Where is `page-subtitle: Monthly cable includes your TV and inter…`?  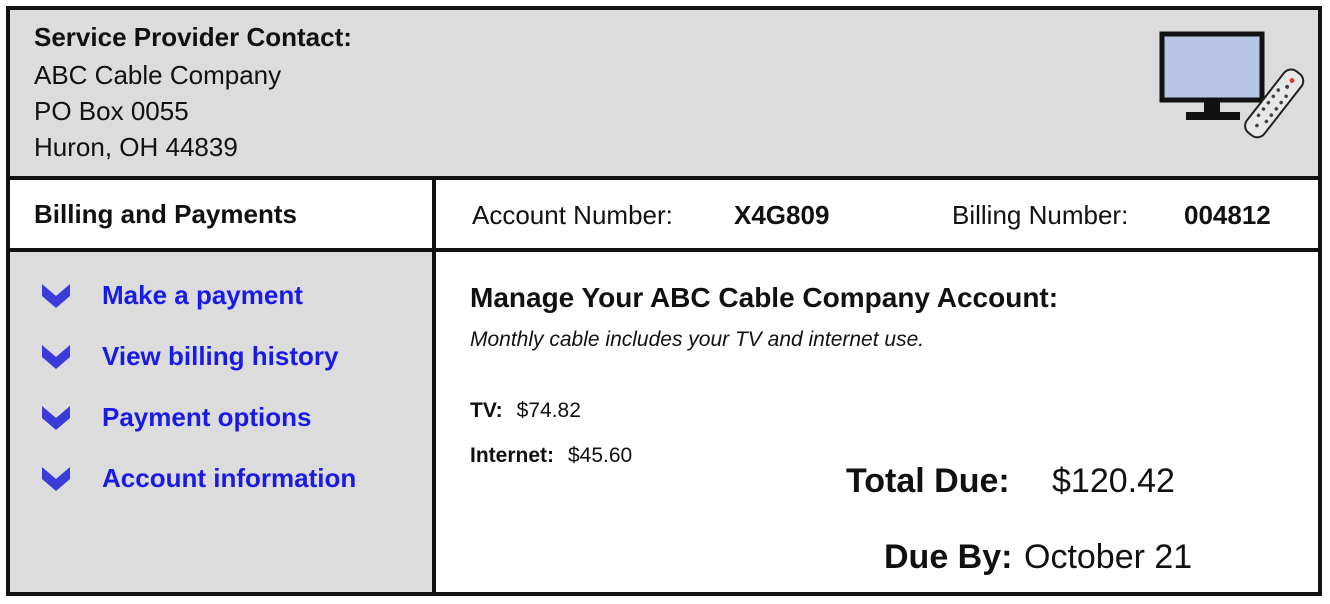
page-subtitle: Monthly cable includes your TV and inter… is located at coordinates (697, 339).